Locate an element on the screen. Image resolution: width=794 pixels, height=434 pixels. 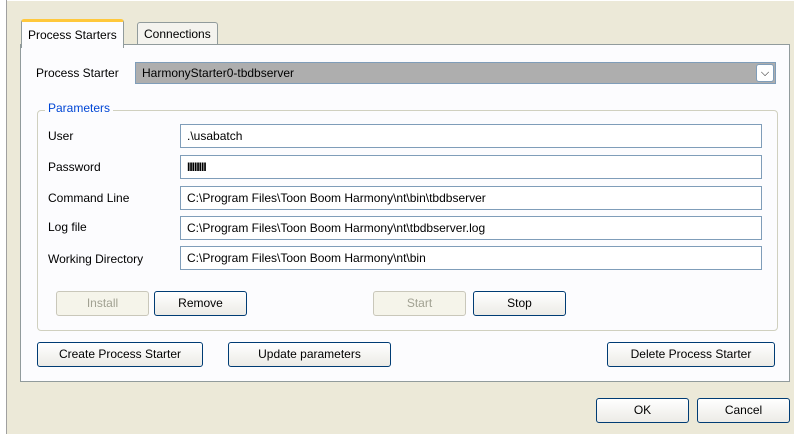
password-field: IIIIIIII is located at coordinates (471, 167).